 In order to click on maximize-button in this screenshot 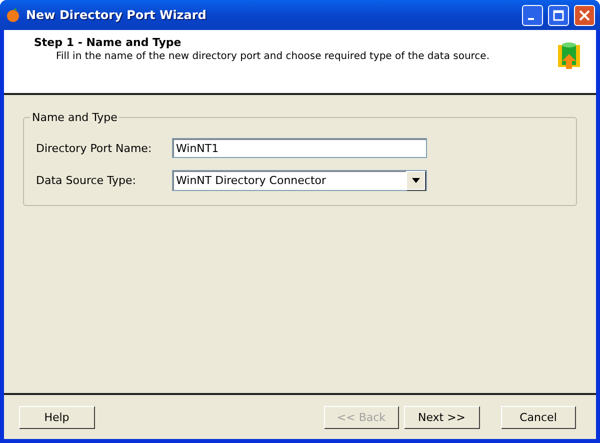, I will do `click(558, 15)`.